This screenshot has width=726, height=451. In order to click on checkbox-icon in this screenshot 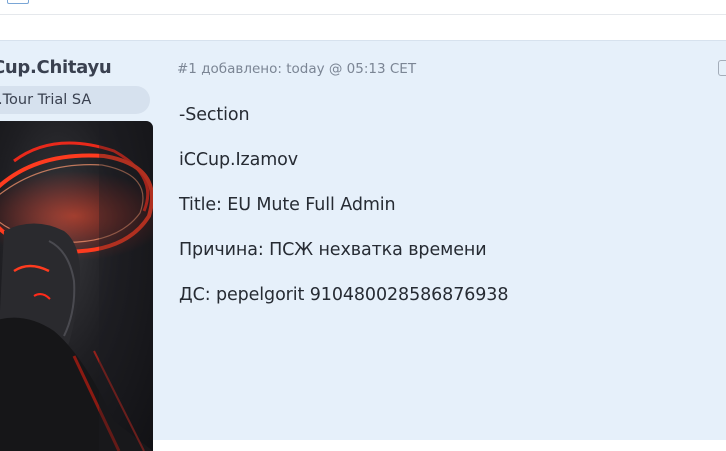, I will do `click(18, 2)`.